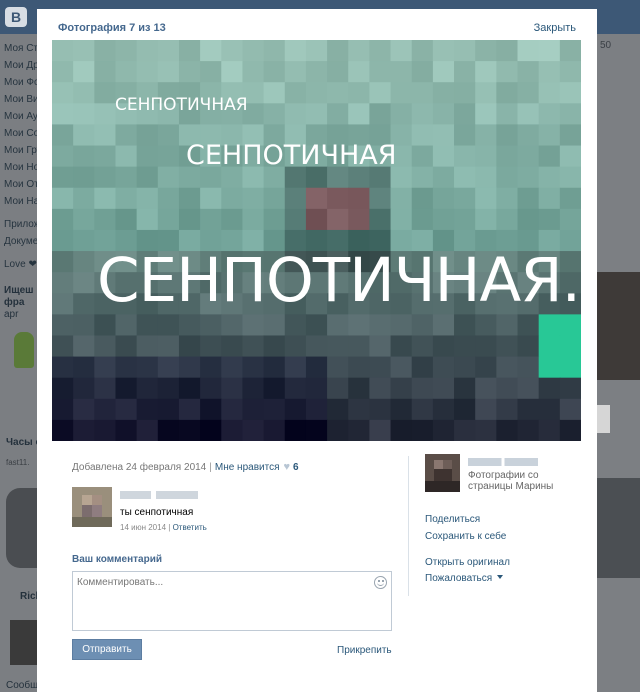  I want to click on report-dropdown: Пожаловаться, so click(467, 579).